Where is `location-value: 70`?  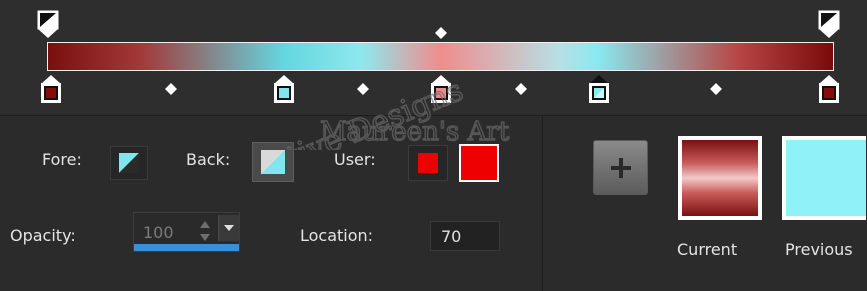
location-value: 70 is located at coordinates (451, 236).